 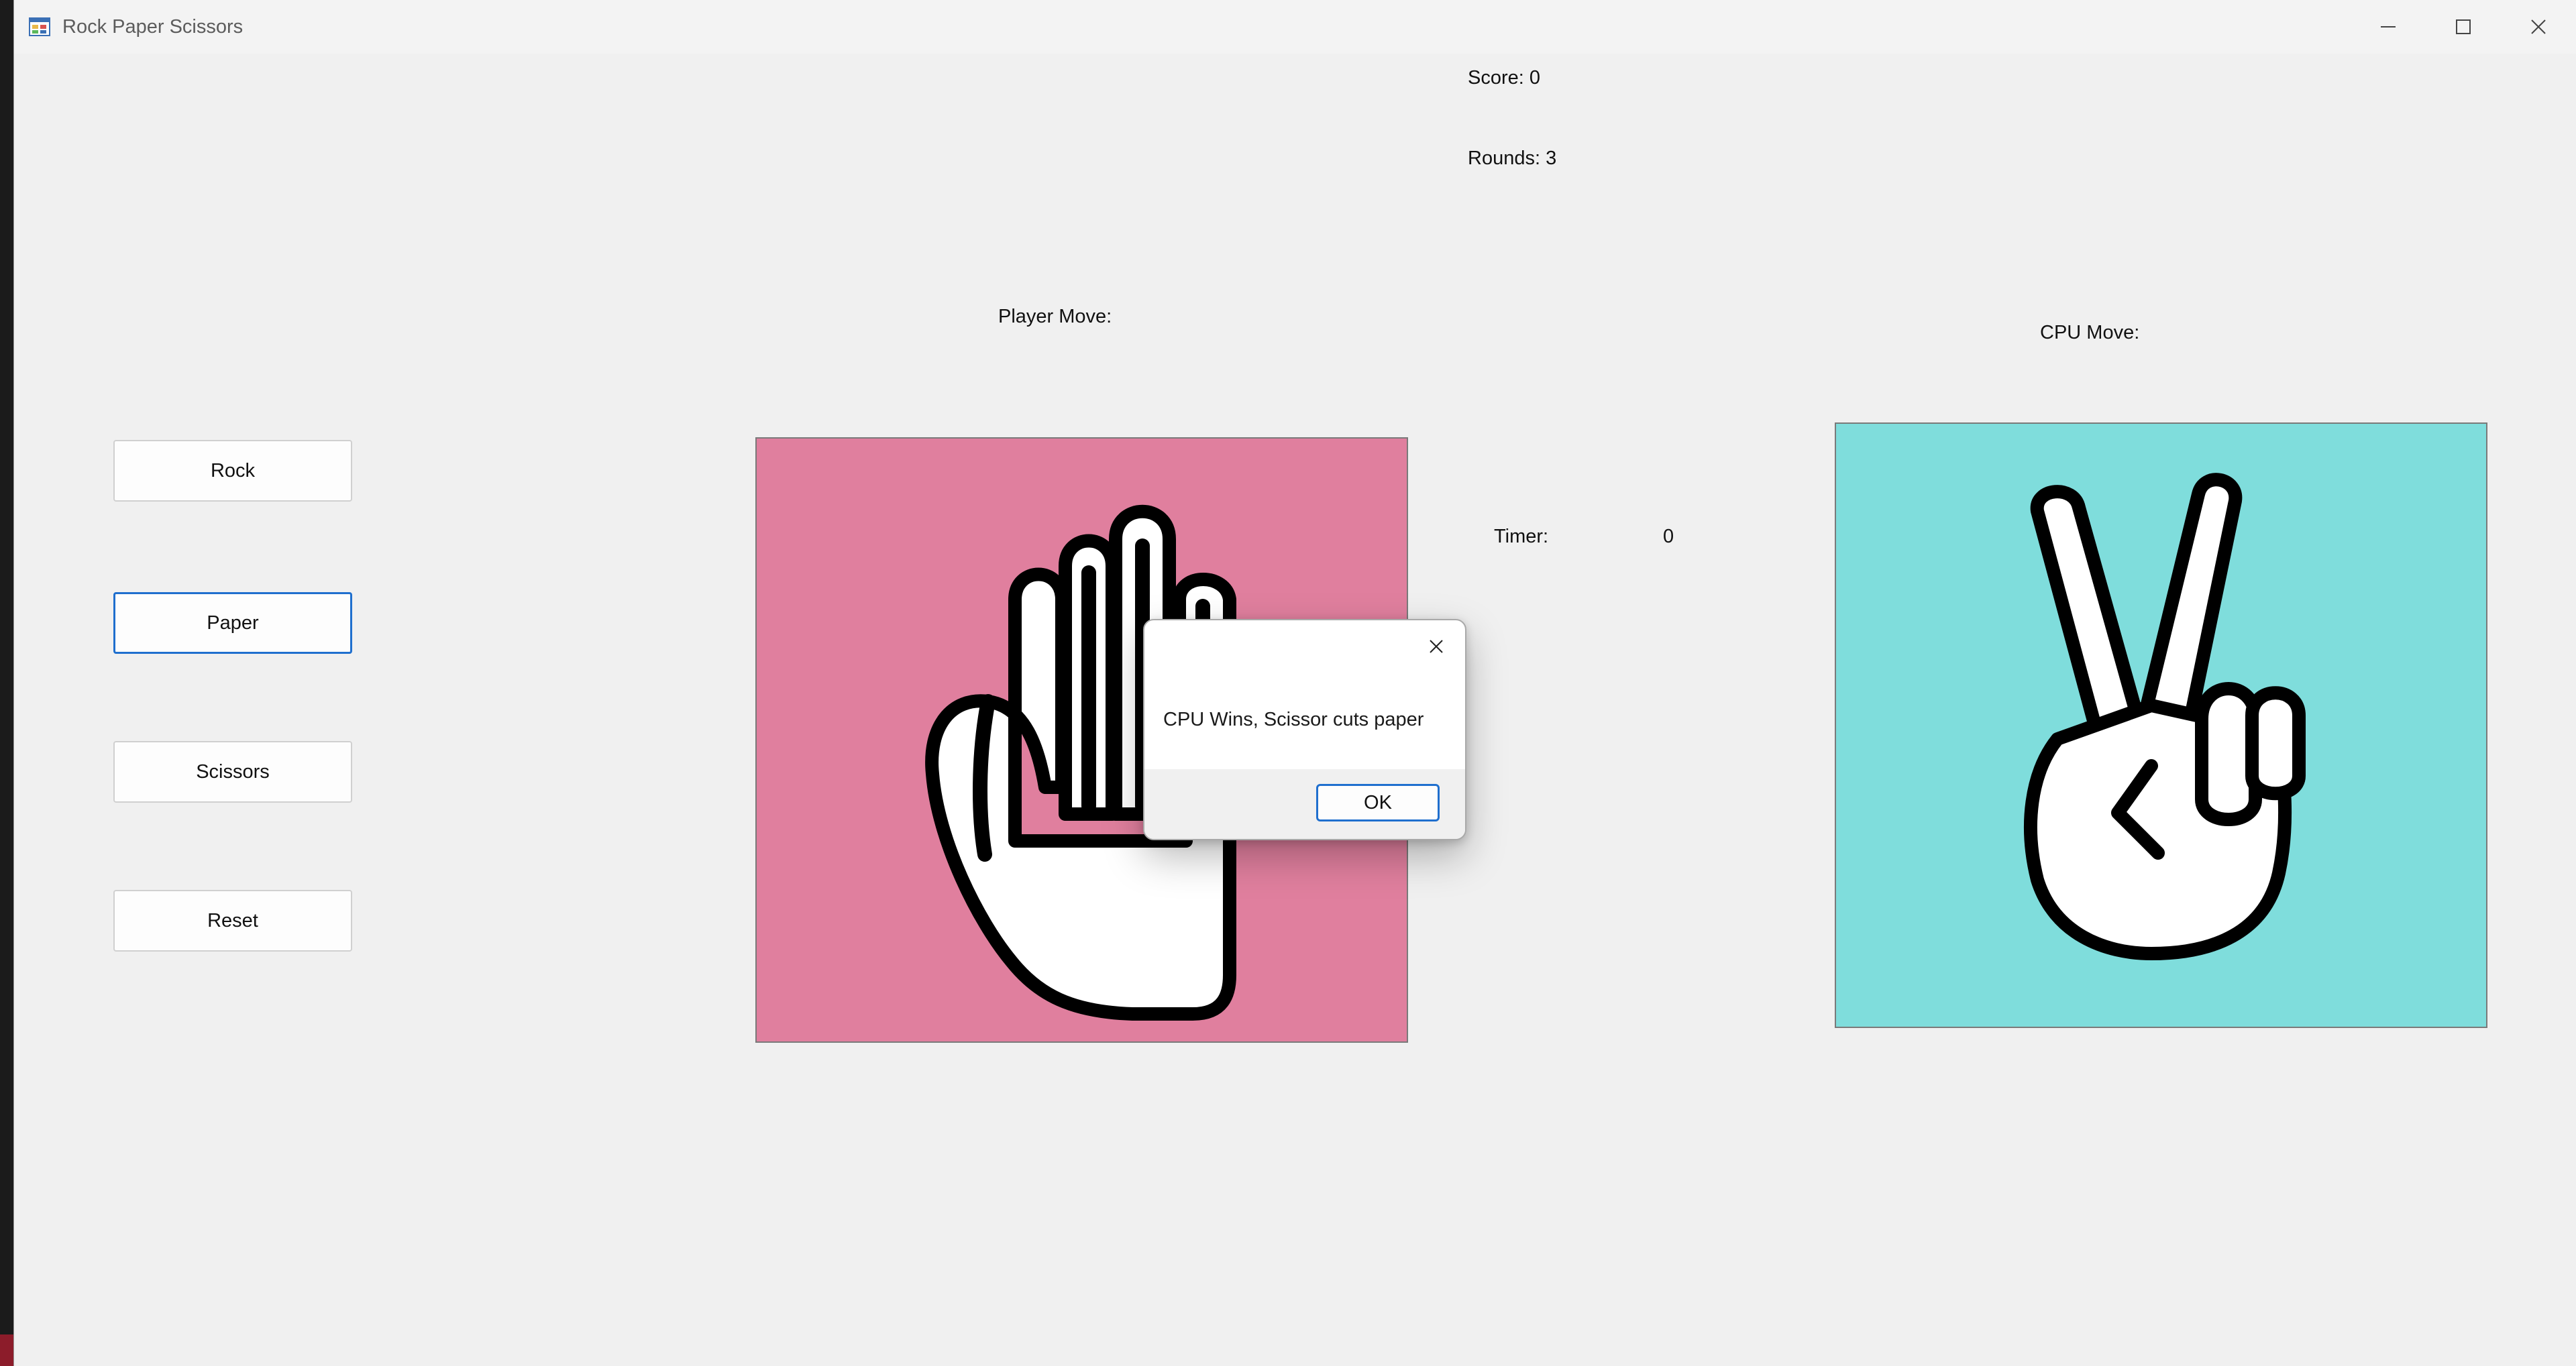 I want to click on rounds-label: Rounds: 3, so click(x=1512, y=158).